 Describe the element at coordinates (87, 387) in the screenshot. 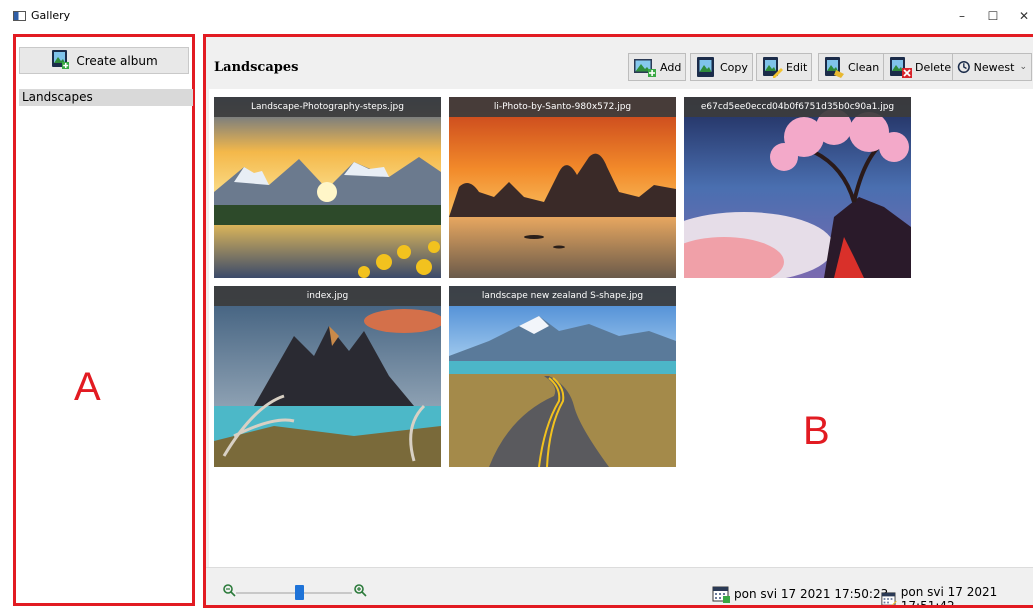

I see `panel-a-label: A` at that location.